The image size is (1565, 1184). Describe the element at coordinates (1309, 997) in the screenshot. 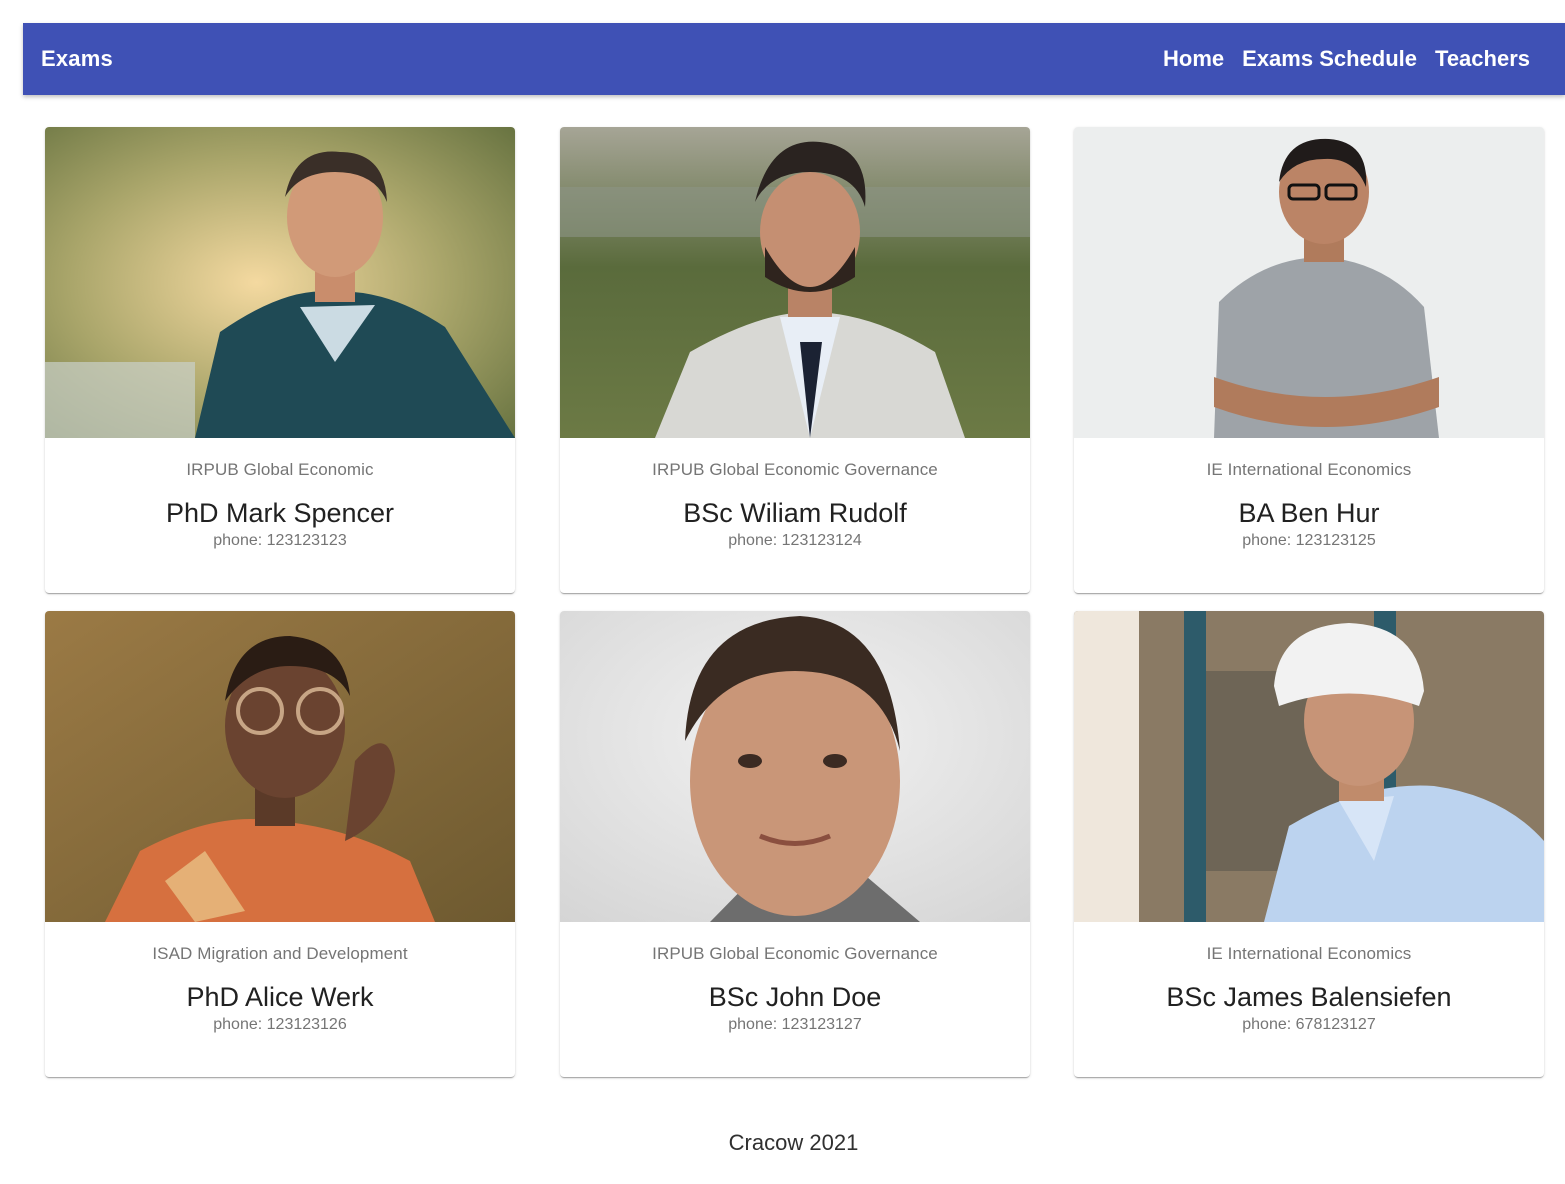

I see `teacher-name: BSc James Balensiefen` at that location.